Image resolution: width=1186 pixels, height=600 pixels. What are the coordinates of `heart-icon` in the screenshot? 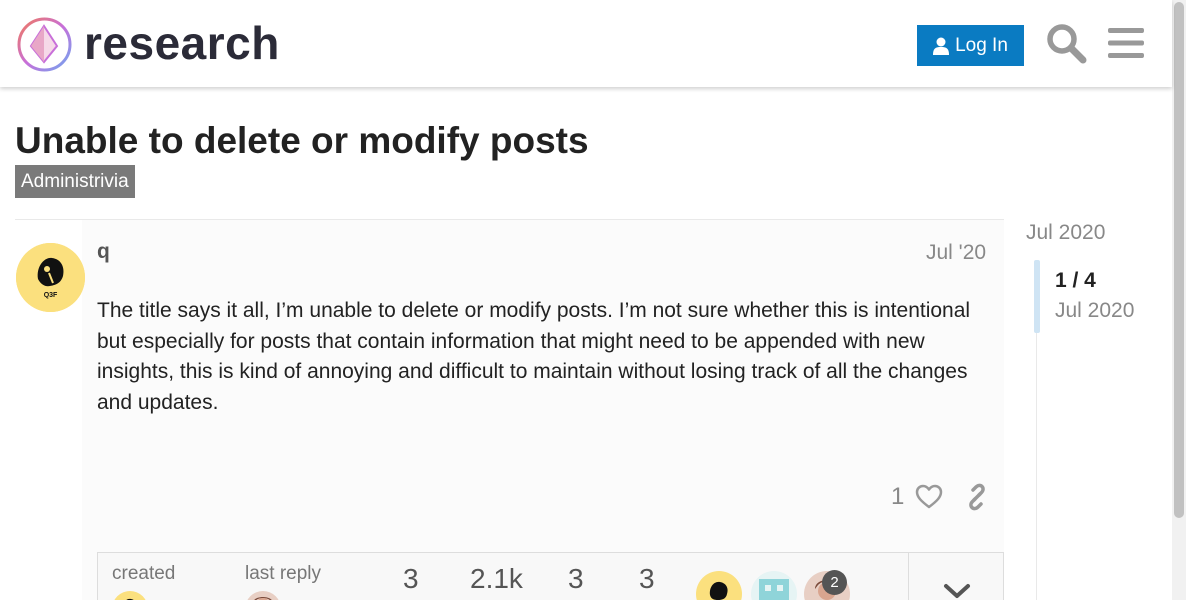 It's located at (929, 497).